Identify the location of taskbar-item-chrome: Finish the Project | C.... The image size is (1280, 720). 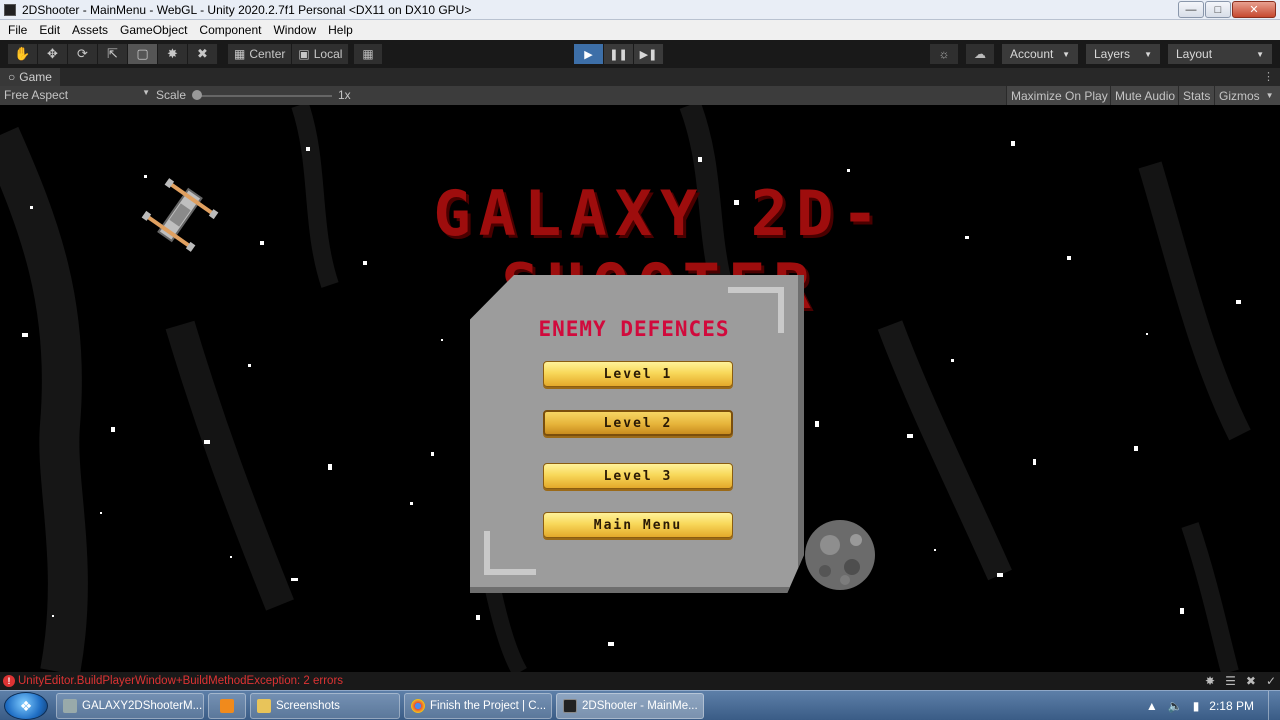
(478, 706).